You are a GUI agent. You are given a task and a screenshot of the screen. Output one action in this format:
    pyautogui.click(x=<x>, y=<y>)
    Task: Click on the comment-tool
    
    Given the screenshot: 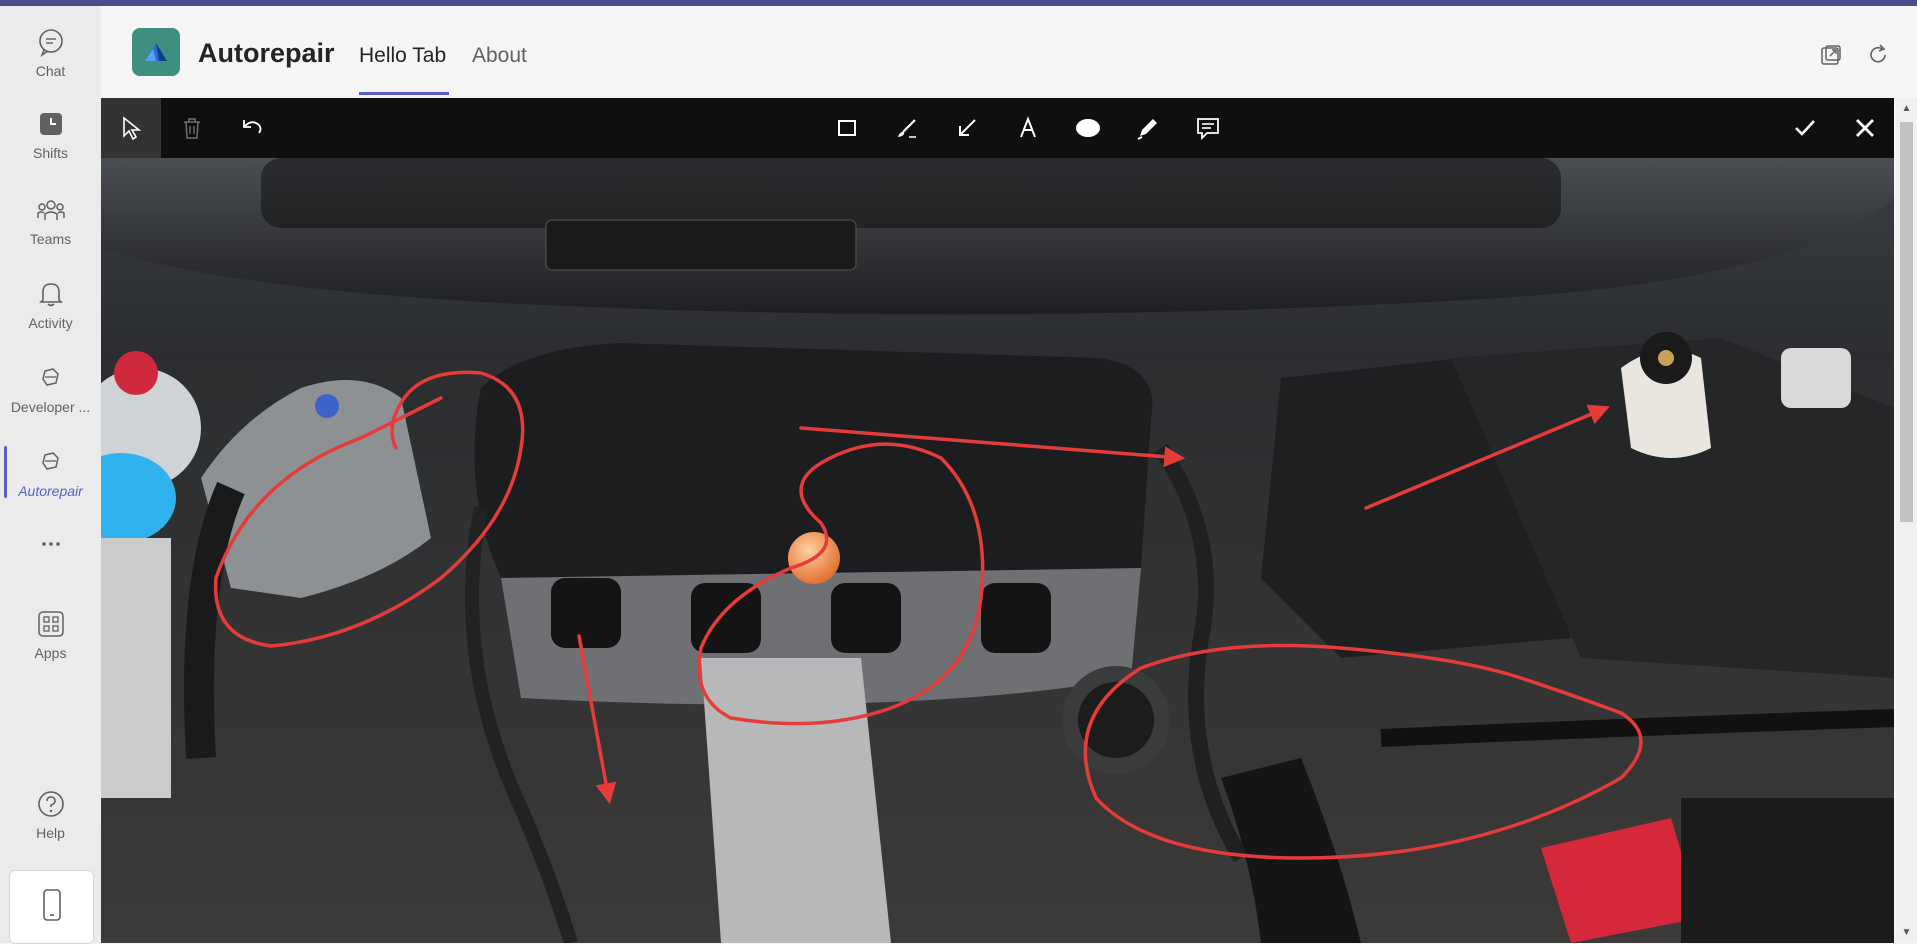 What is the action you would take?
    pyautogui.click(x=1208, y=128)
    